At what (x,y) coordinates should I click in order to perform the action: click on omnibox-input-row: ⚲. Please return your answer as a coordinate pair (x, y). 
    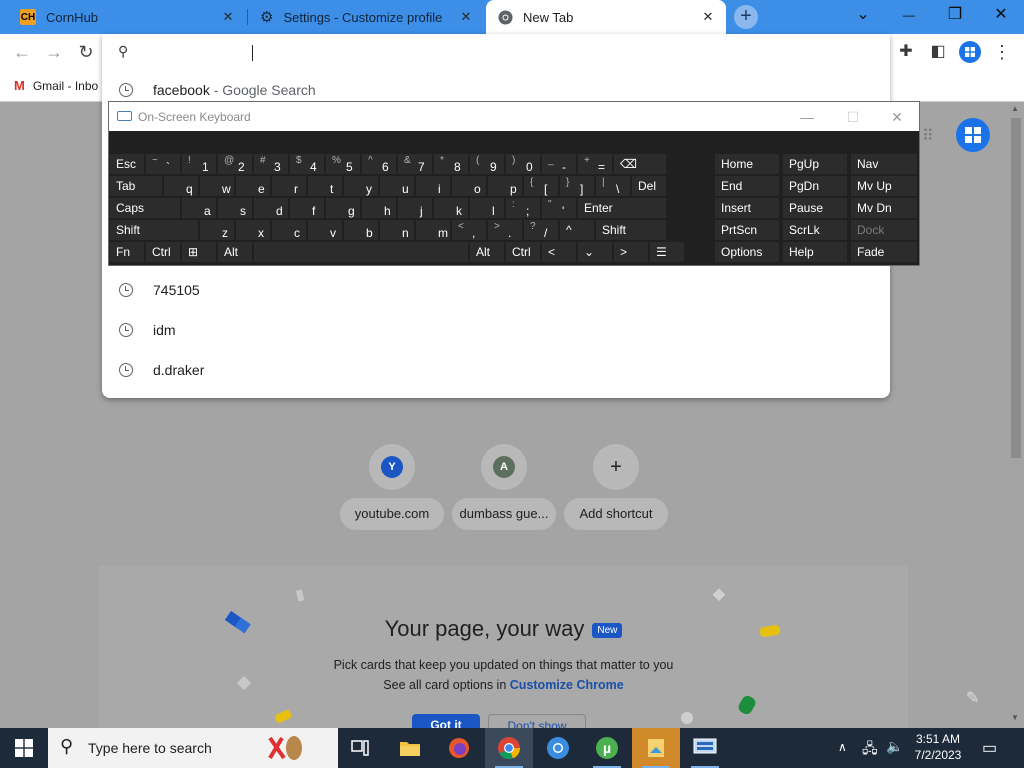
    Looking at the image, I should click on (496, 52).